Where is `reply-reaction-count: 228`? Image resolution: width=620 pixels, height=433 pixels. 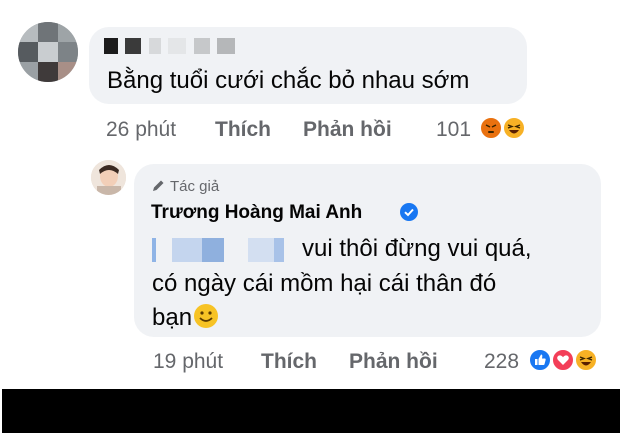 reply-reaction-count: 228 is located at coordinates (501, 362).